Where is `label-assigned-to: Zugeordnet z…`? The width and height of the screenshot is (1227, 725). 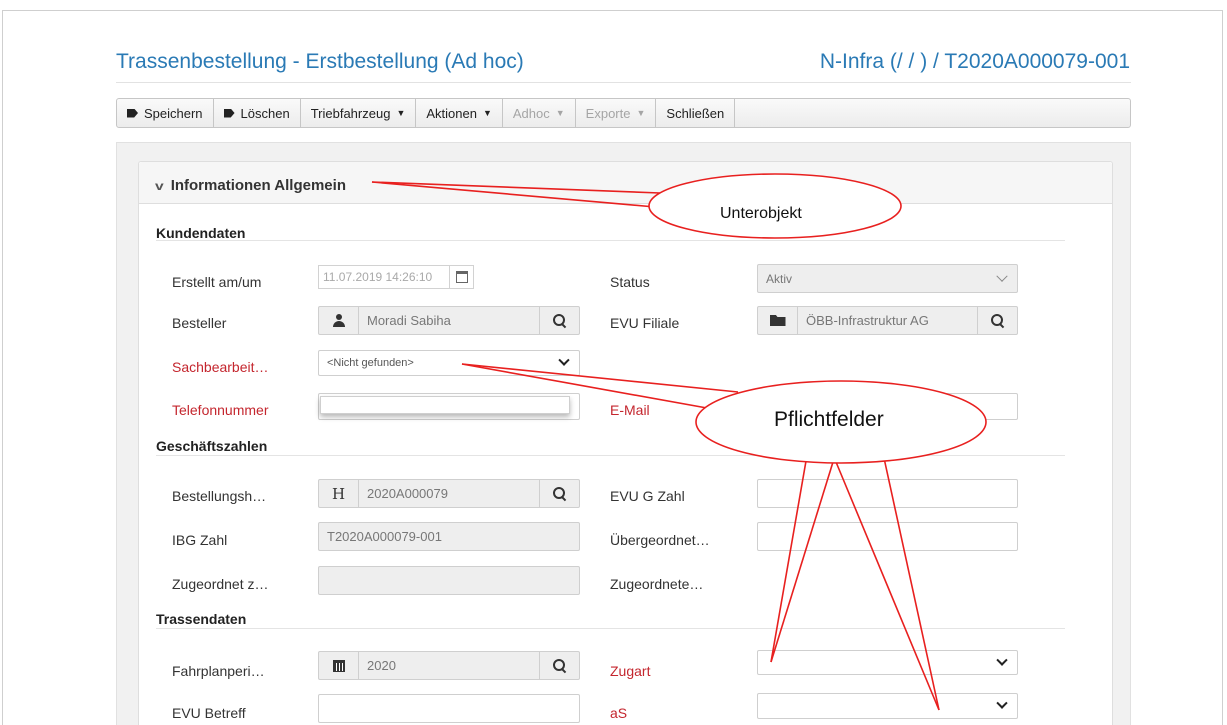
label-assigned-to: Zugeordnet z… is located at coordinates (220, 584).